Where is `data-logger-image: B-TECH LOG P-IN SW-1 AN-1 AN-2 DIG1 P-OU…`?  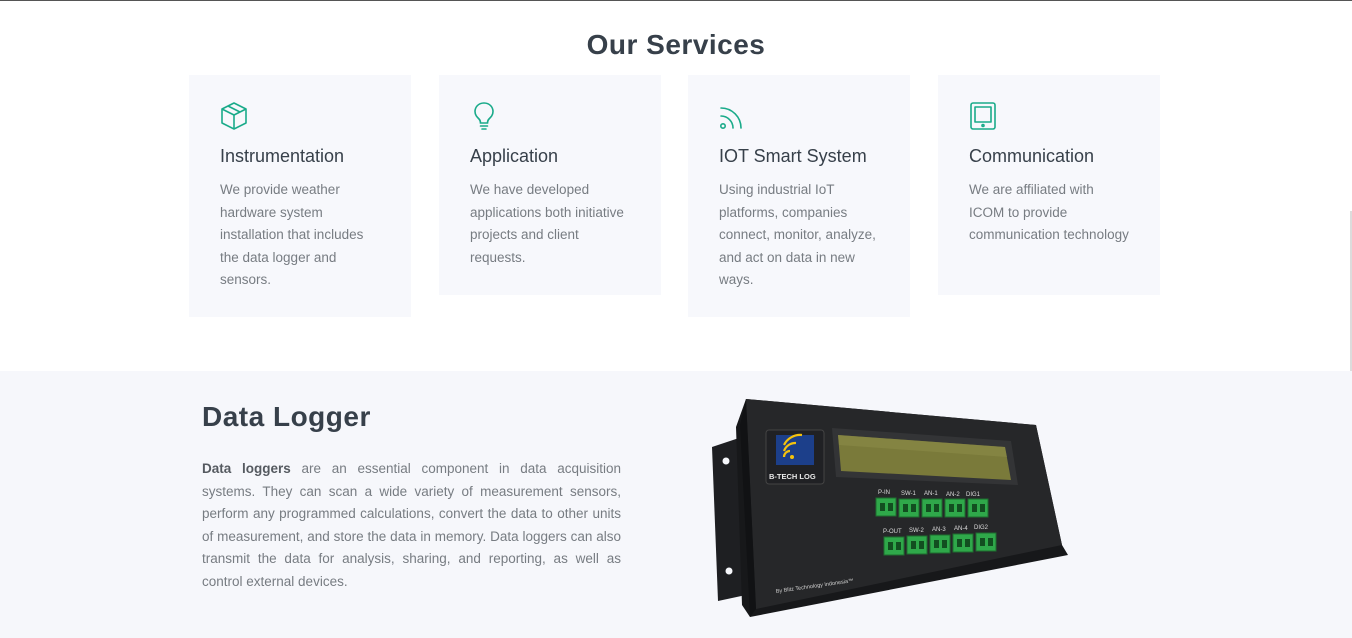 data-logger-image: B-TECH LOG P-IN SW-1 AN-1 AN-2 DIG1 P-OU… is located at coordinates (891, 507).